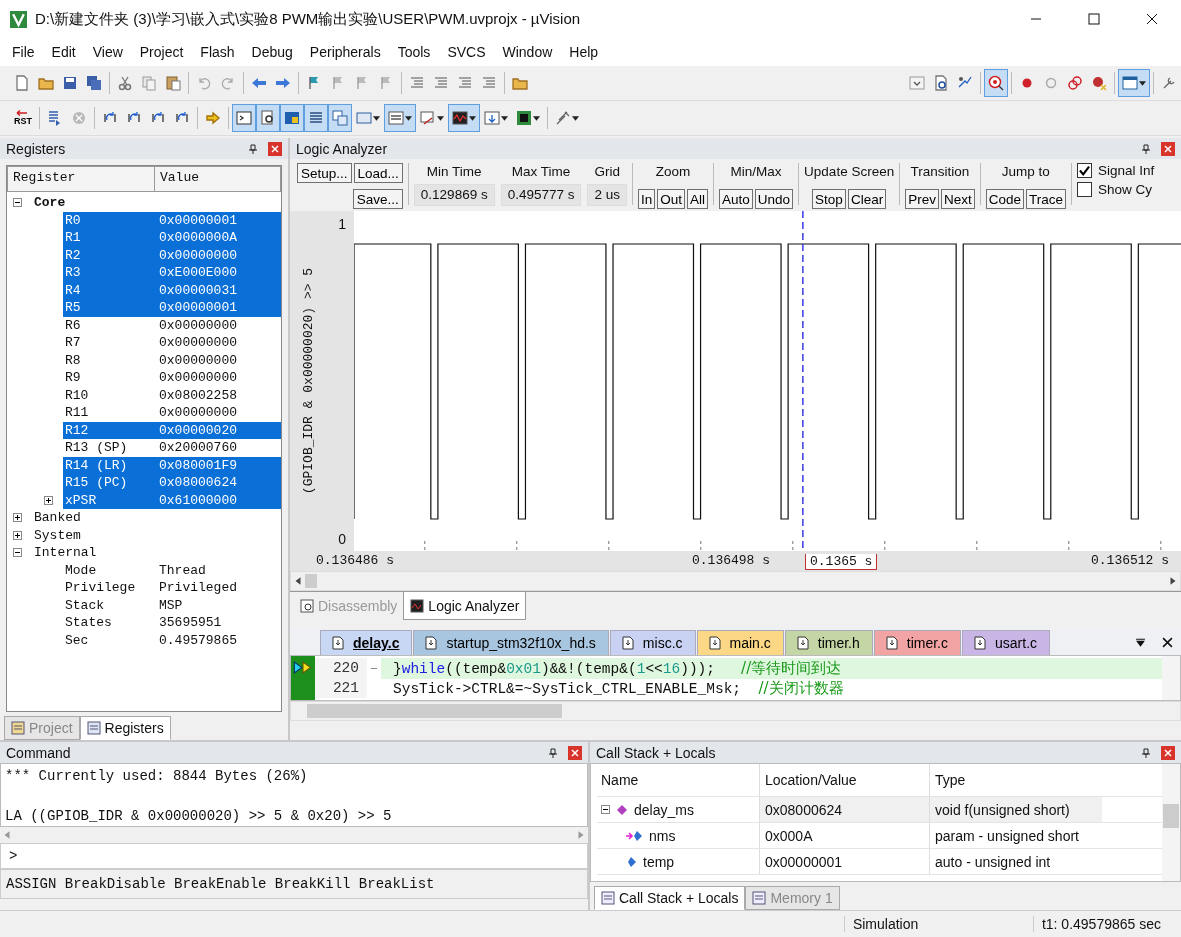  What do you see at coordinates (57, 518) in the screenshot?
I see `tree-group: Banked` at bounding box center [57, 518].